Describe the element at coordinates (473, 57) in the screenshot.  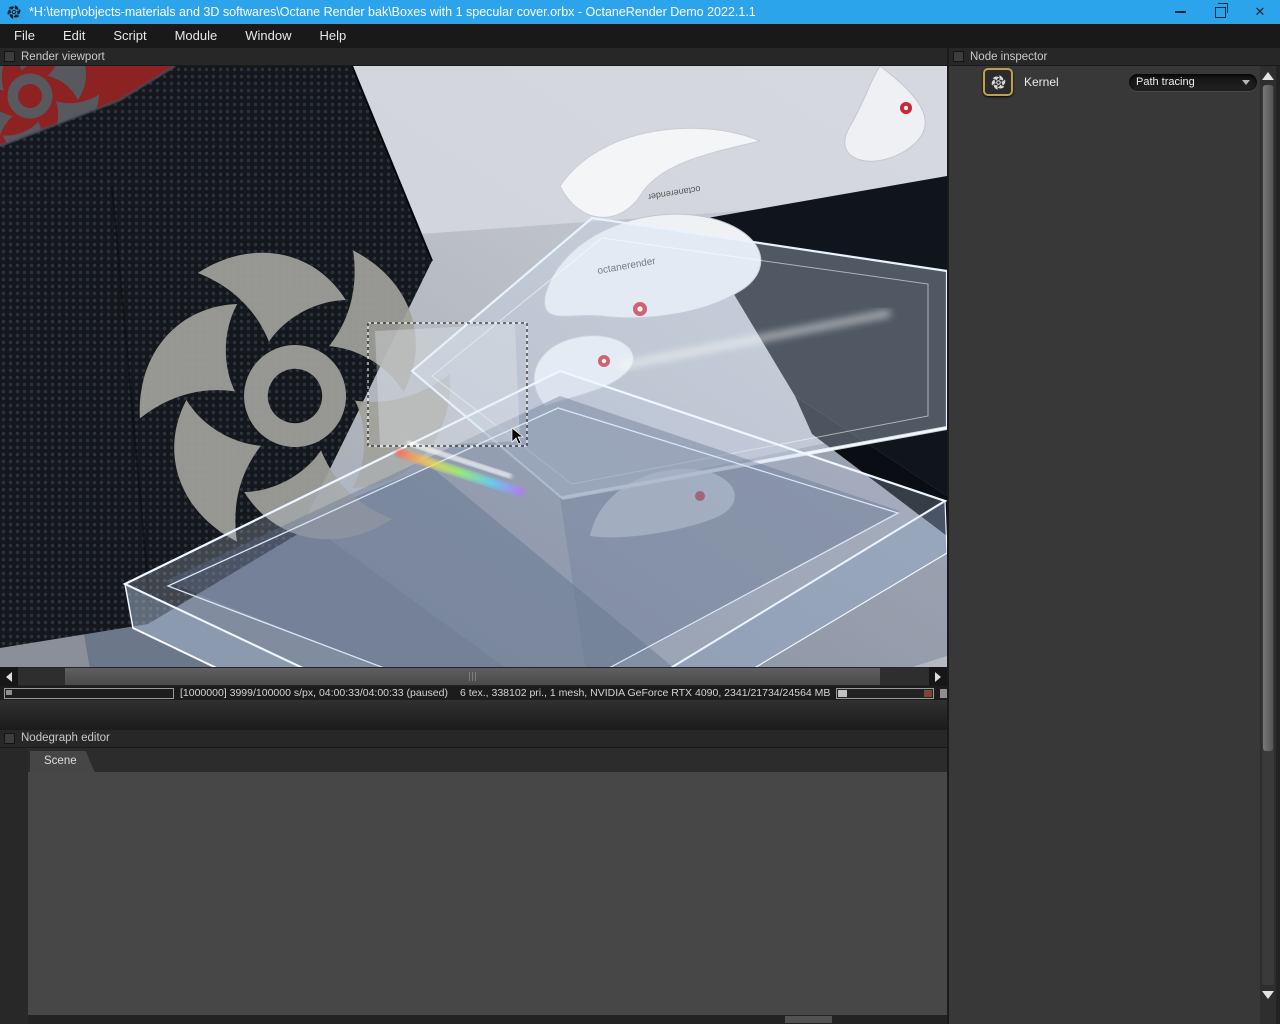
I see `render-viewport-header: Render viewport` at that location.